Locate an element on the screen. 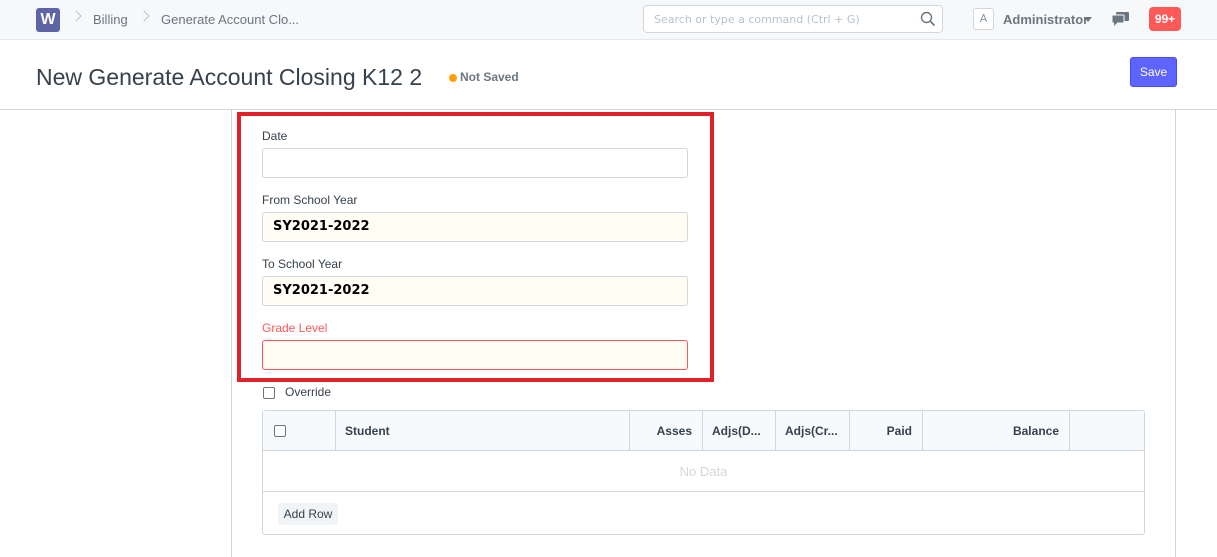 The height and width of the screenshot is (557, 1217). search-placeholder: Search or type a command (Ctrl + G) is located at coordinates (757, 19).